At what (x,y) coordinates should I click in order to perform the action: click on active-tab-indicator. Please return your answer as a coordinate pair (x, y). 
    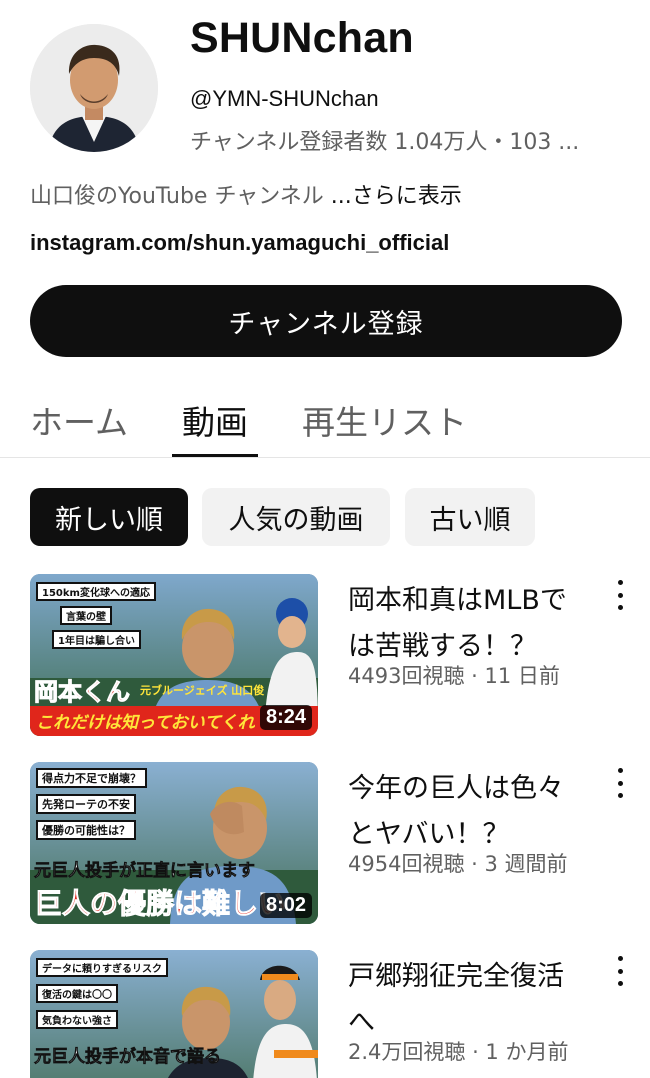
    Looking at the image, I should click on (215, 455).